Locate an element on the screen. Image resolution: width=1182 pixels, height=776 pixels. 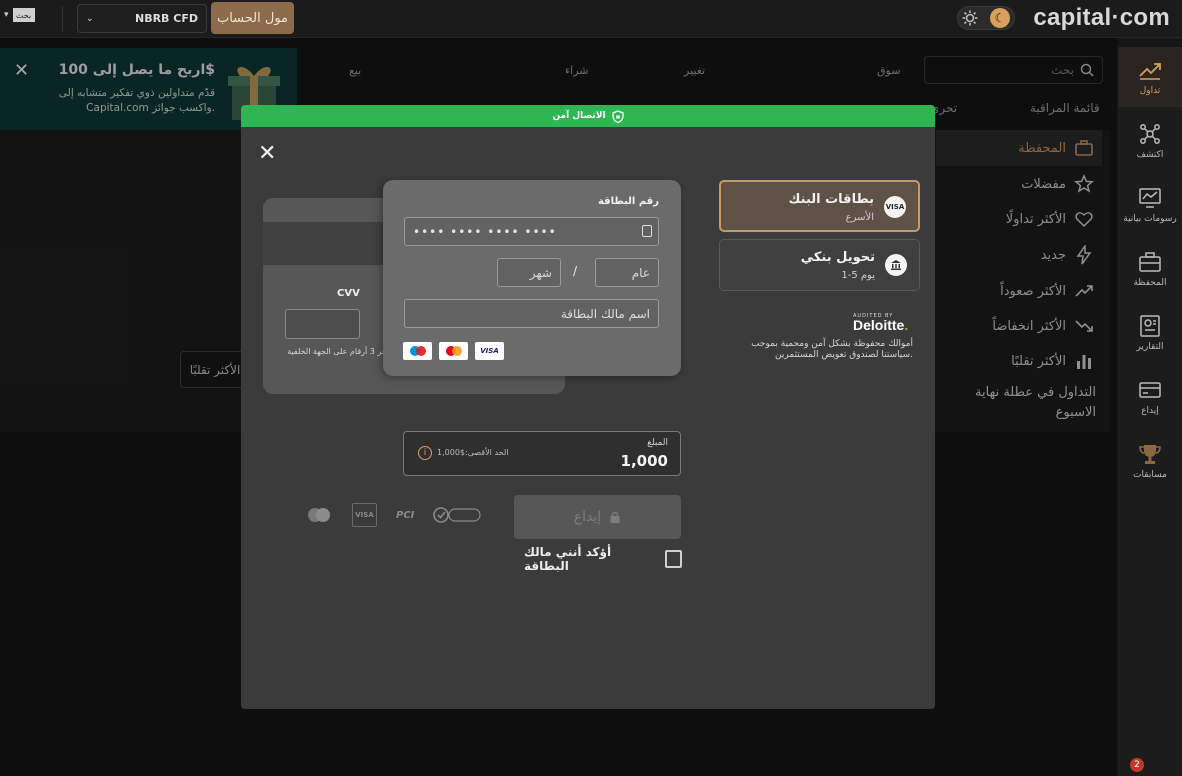
language-flag: بحث is located at coordinates (23, 15).